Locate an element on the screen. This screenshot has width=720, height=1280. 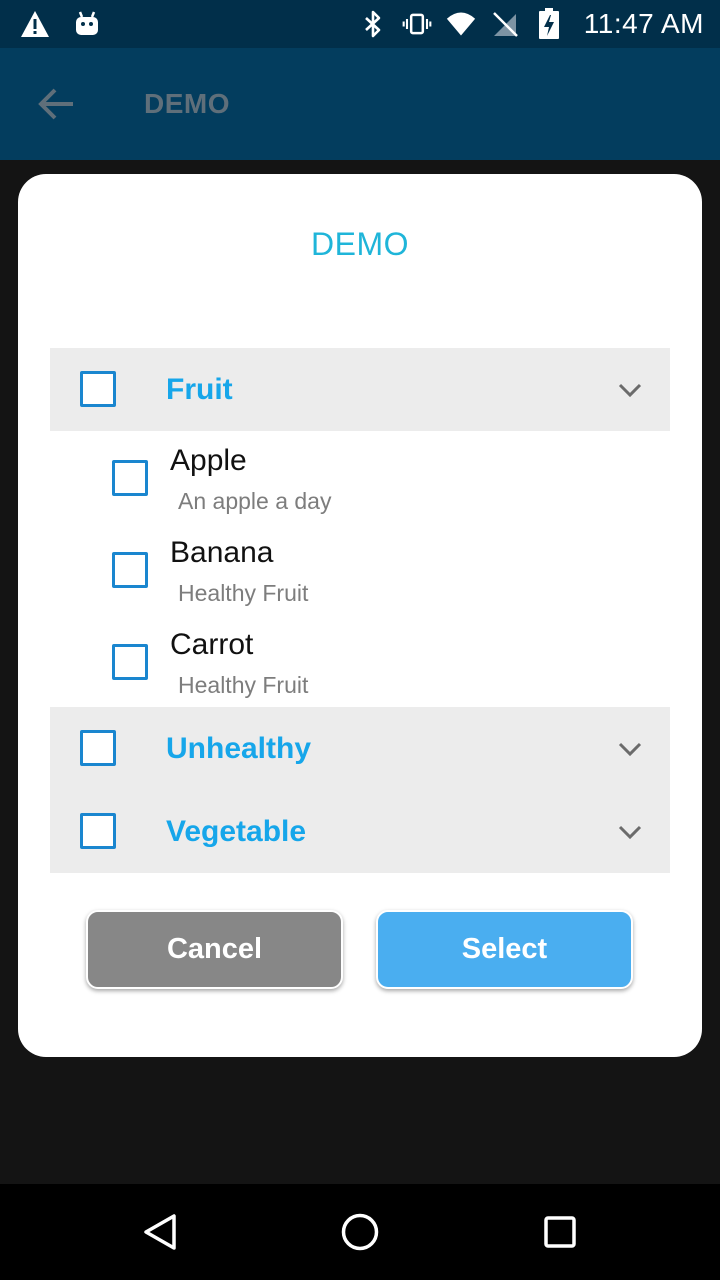
list-item-banana: Banana Healthy Fruit is located at coordinates (360, 570).